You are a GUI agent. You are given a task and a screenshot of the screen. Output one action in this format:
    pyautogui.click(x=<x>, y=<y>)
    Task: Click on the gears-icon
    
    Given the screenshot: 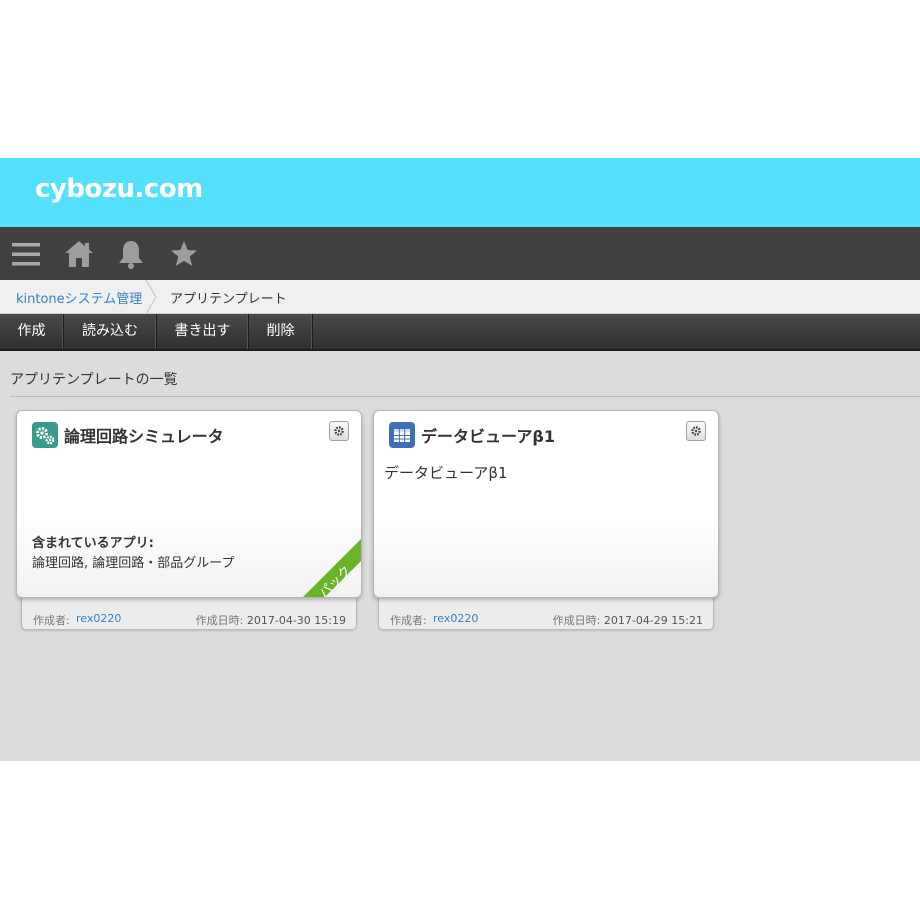 What is the action you would take?
    pyautogui.click(x=45, y=435)
    